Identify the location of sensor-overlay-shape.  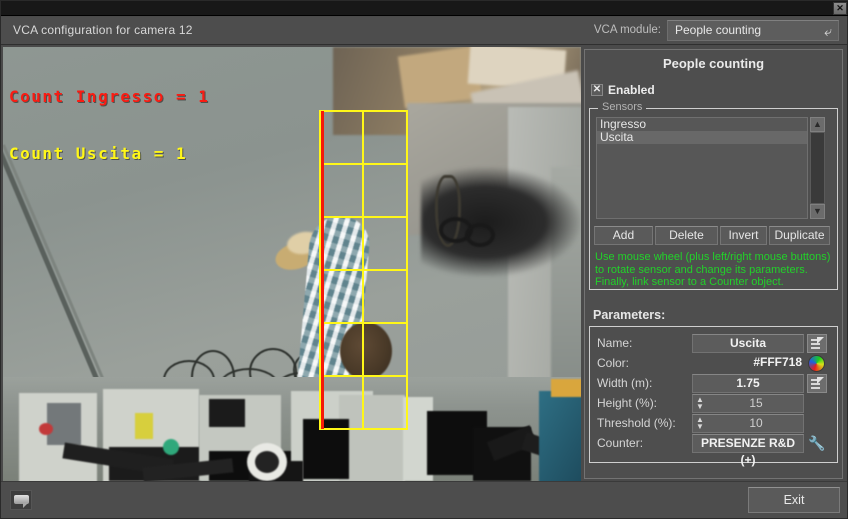
(363, 270).